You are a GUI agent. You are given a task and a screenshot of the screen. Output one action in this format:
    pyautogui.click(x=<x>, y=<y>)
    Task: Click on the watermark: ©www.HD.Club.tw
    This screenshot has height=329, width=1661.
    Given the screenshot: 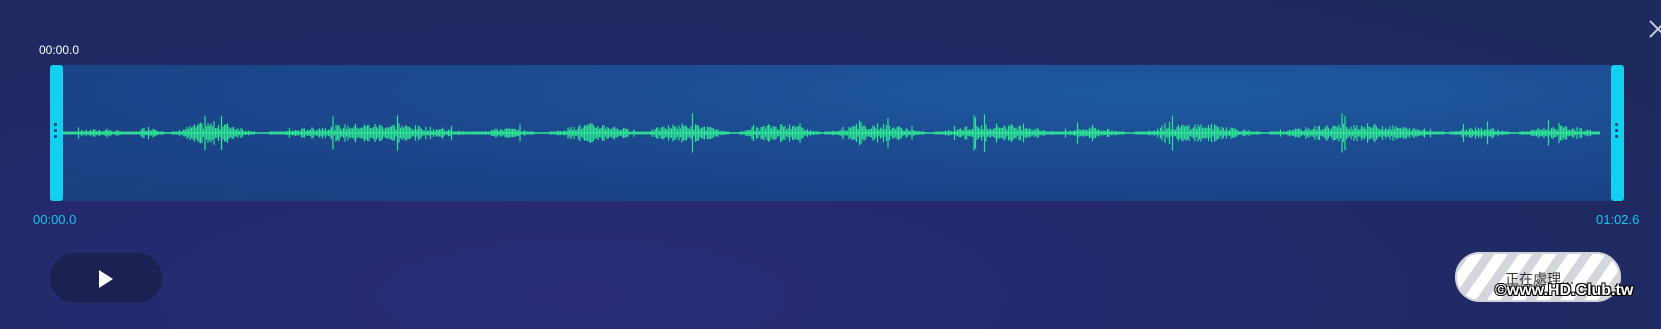 What is the action you would take?
    pyautogui.click(x=1564, y=290)
    